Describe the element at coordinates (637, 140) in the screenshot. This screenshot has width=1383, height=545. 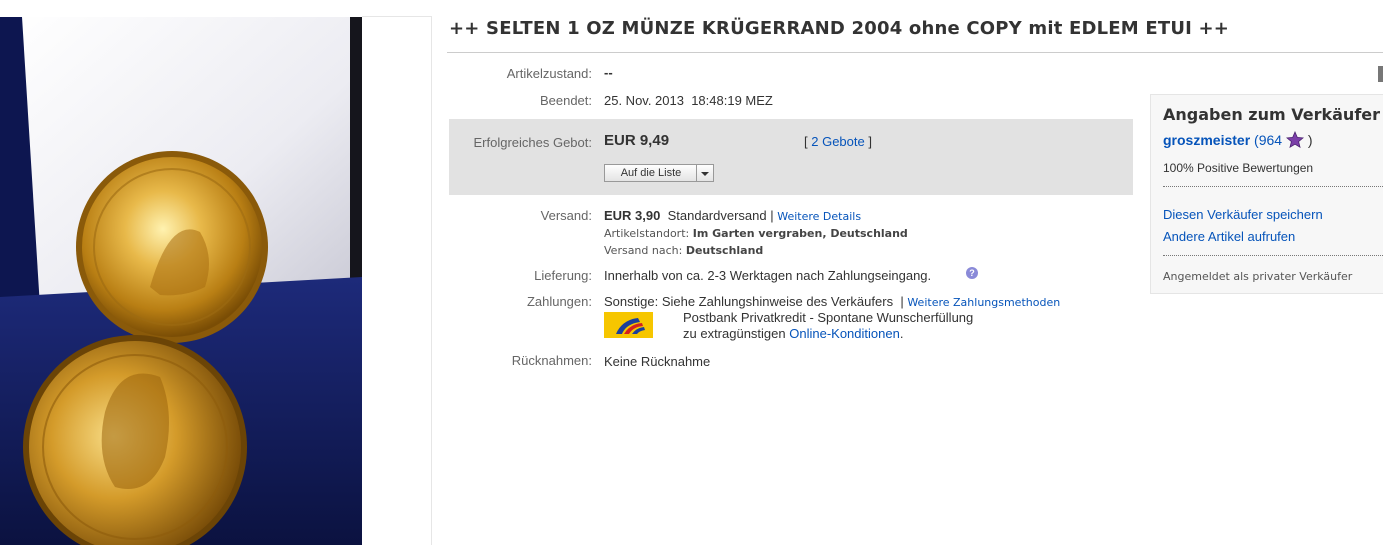
I see `winning-bid-price: EUR 9,49` at that location.